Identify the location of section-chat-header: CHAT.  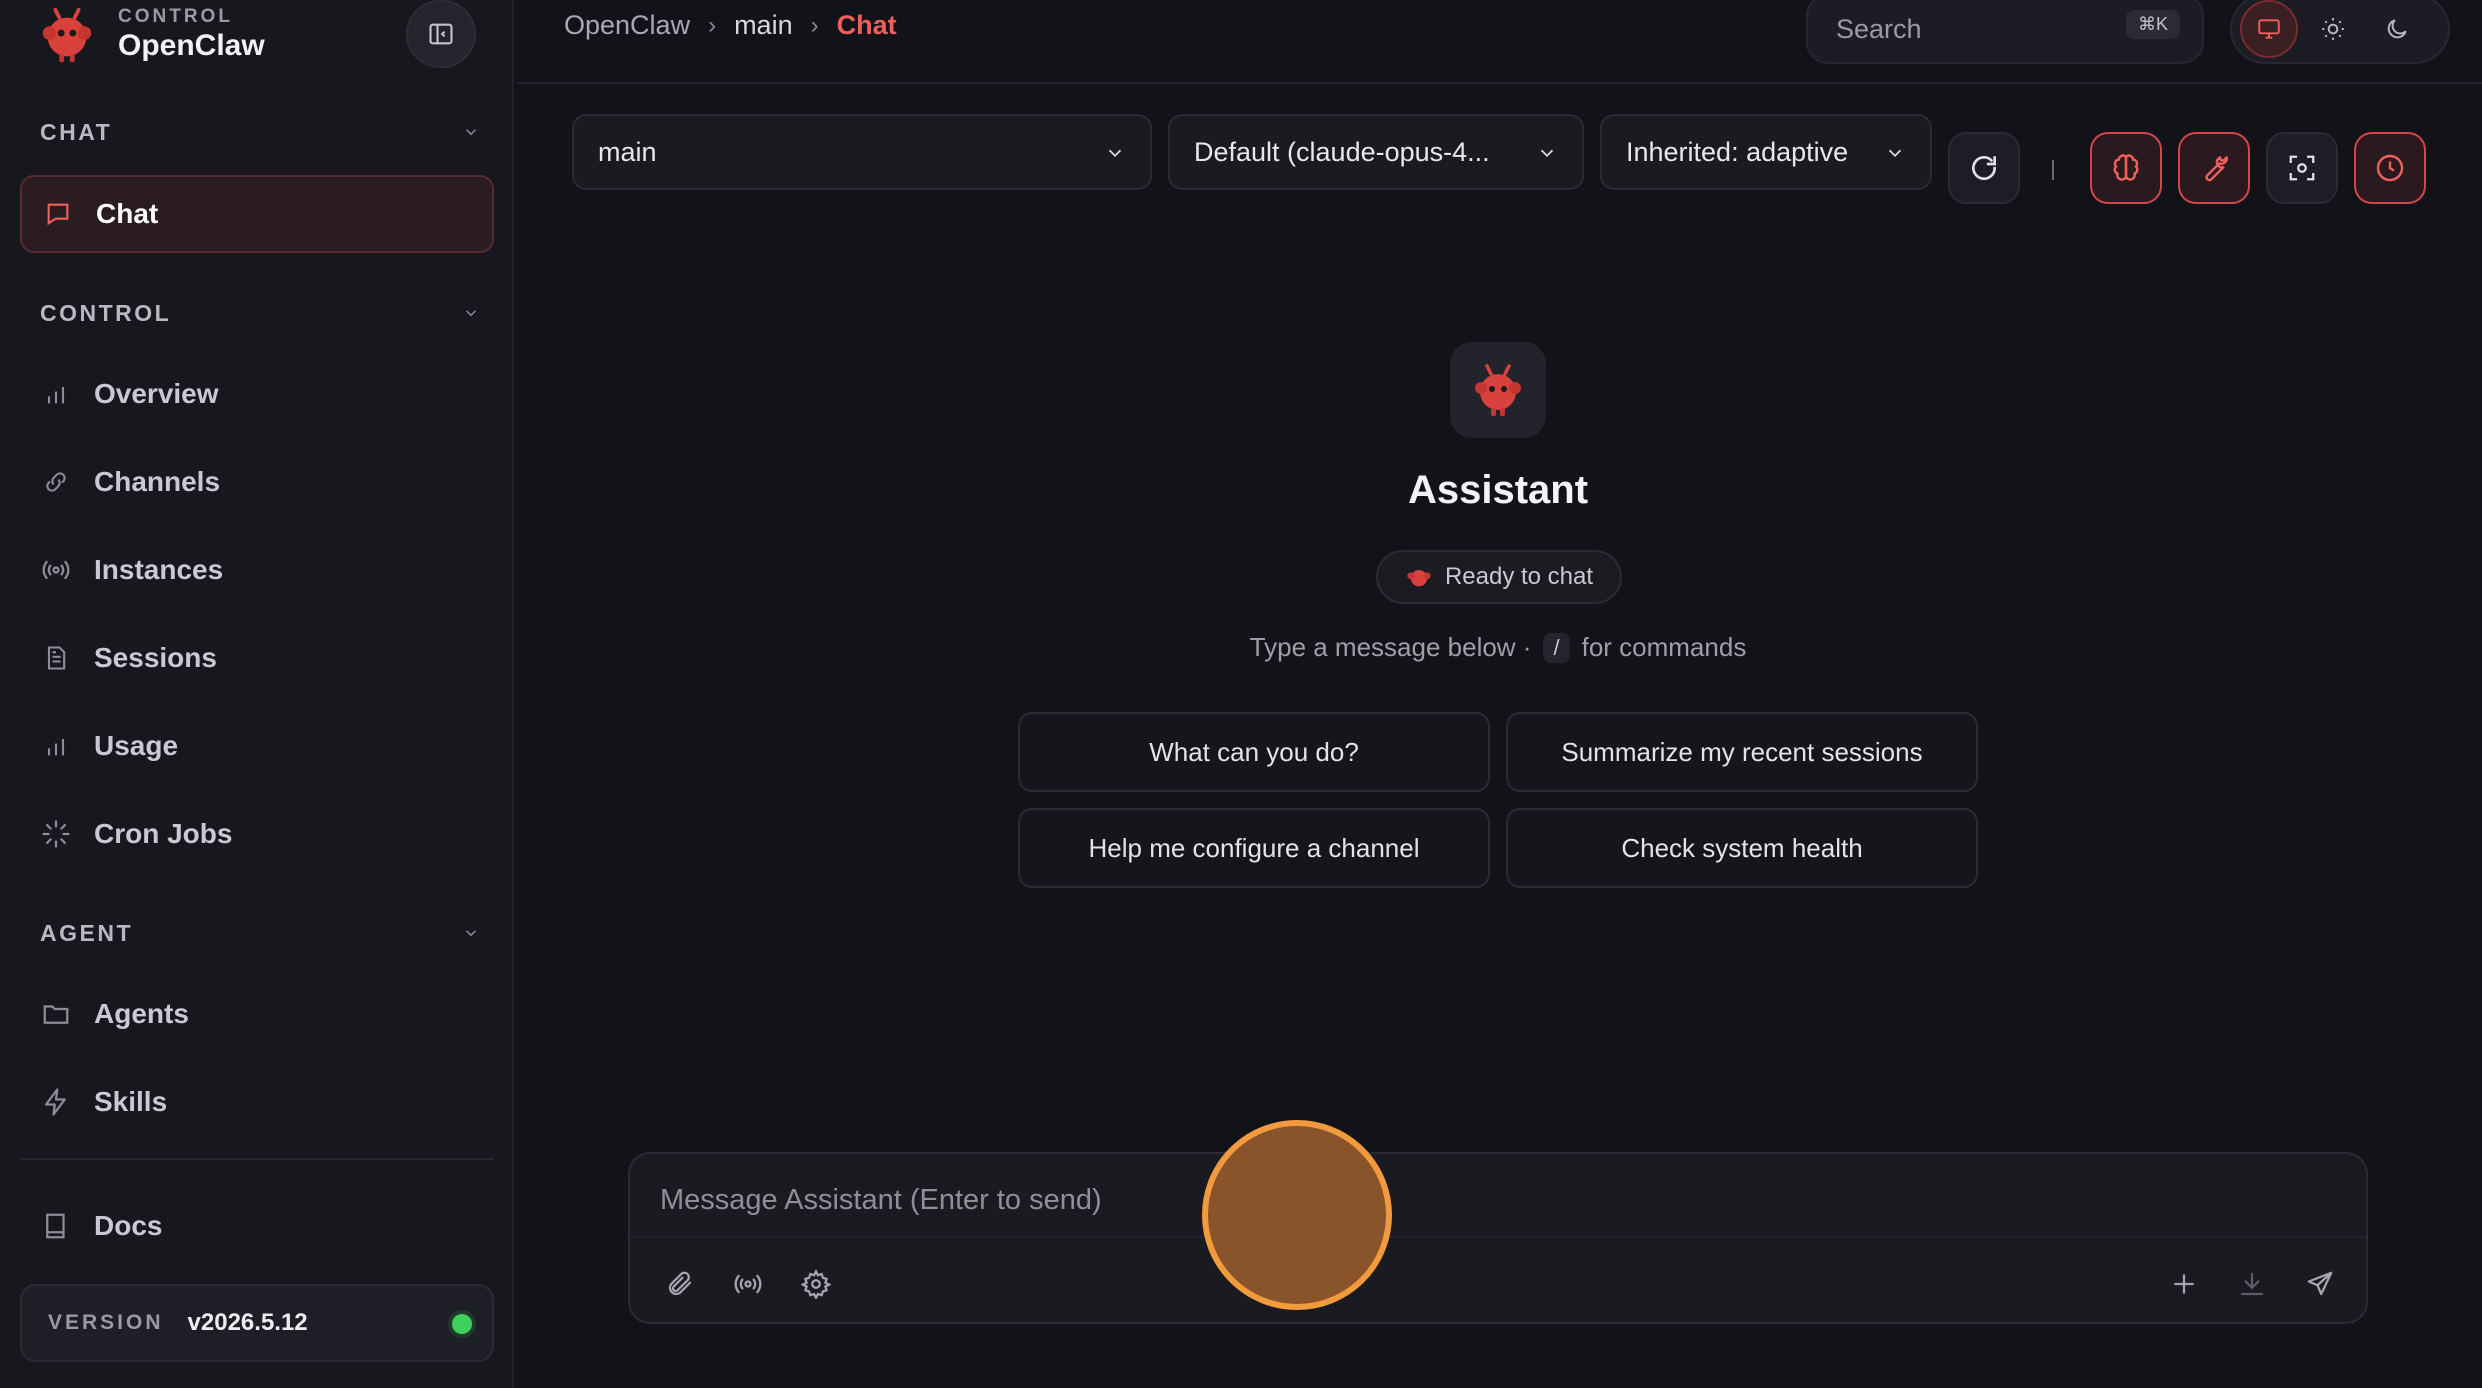
(260, 132).